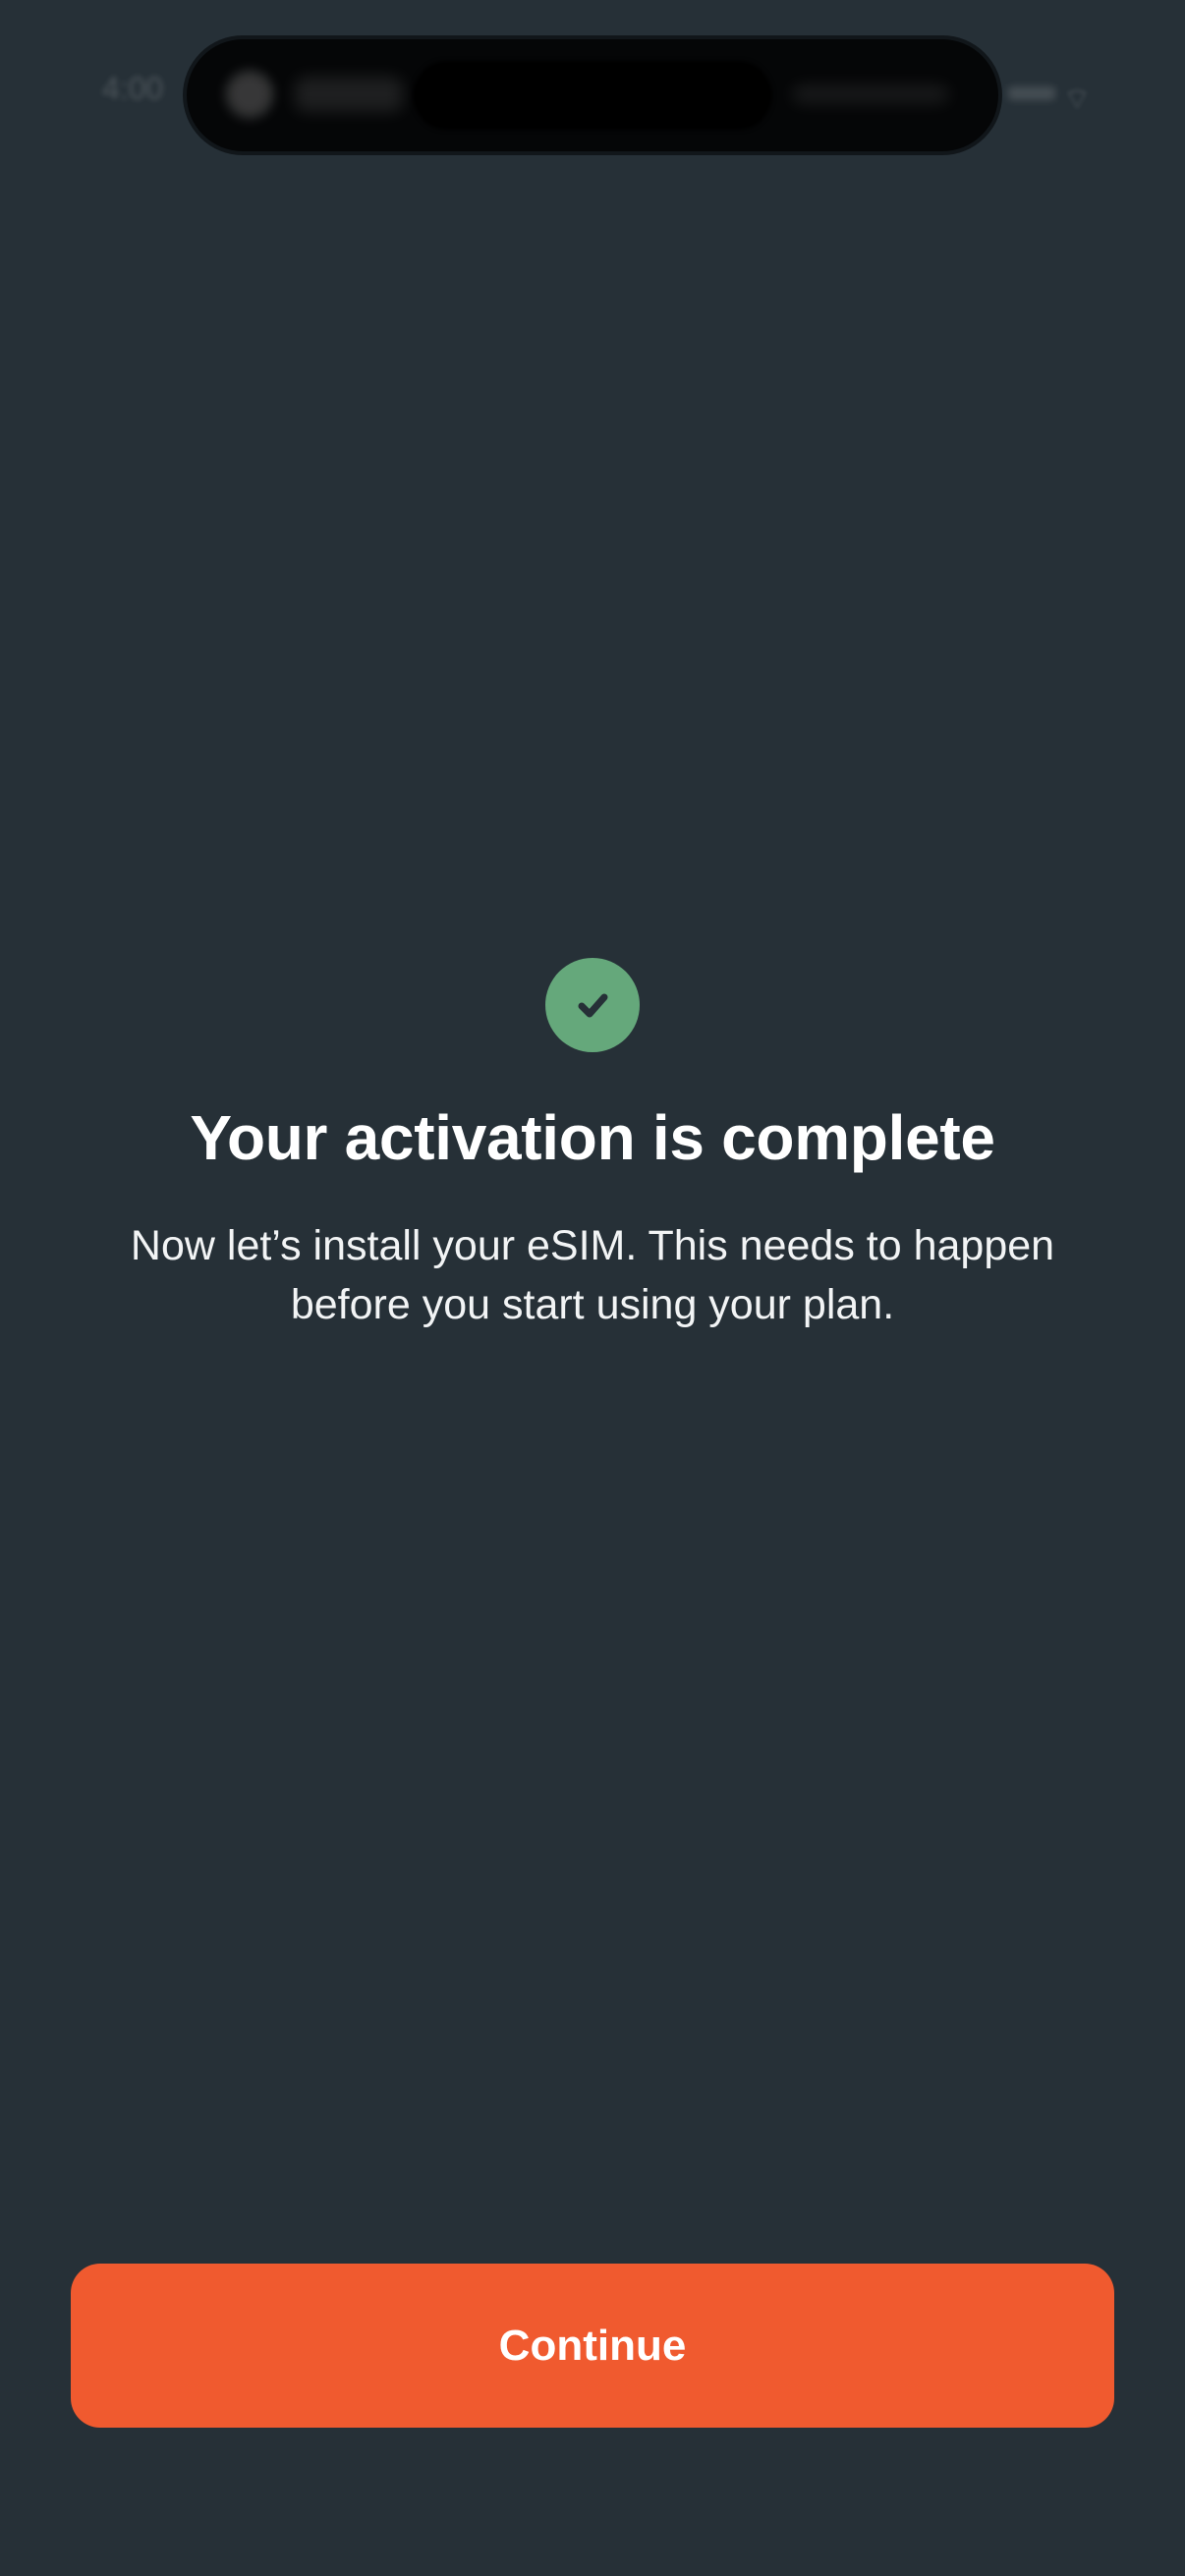 This screenshot has width=1185, height=2576. I want to click on island-activity-text, so click(349, 94).